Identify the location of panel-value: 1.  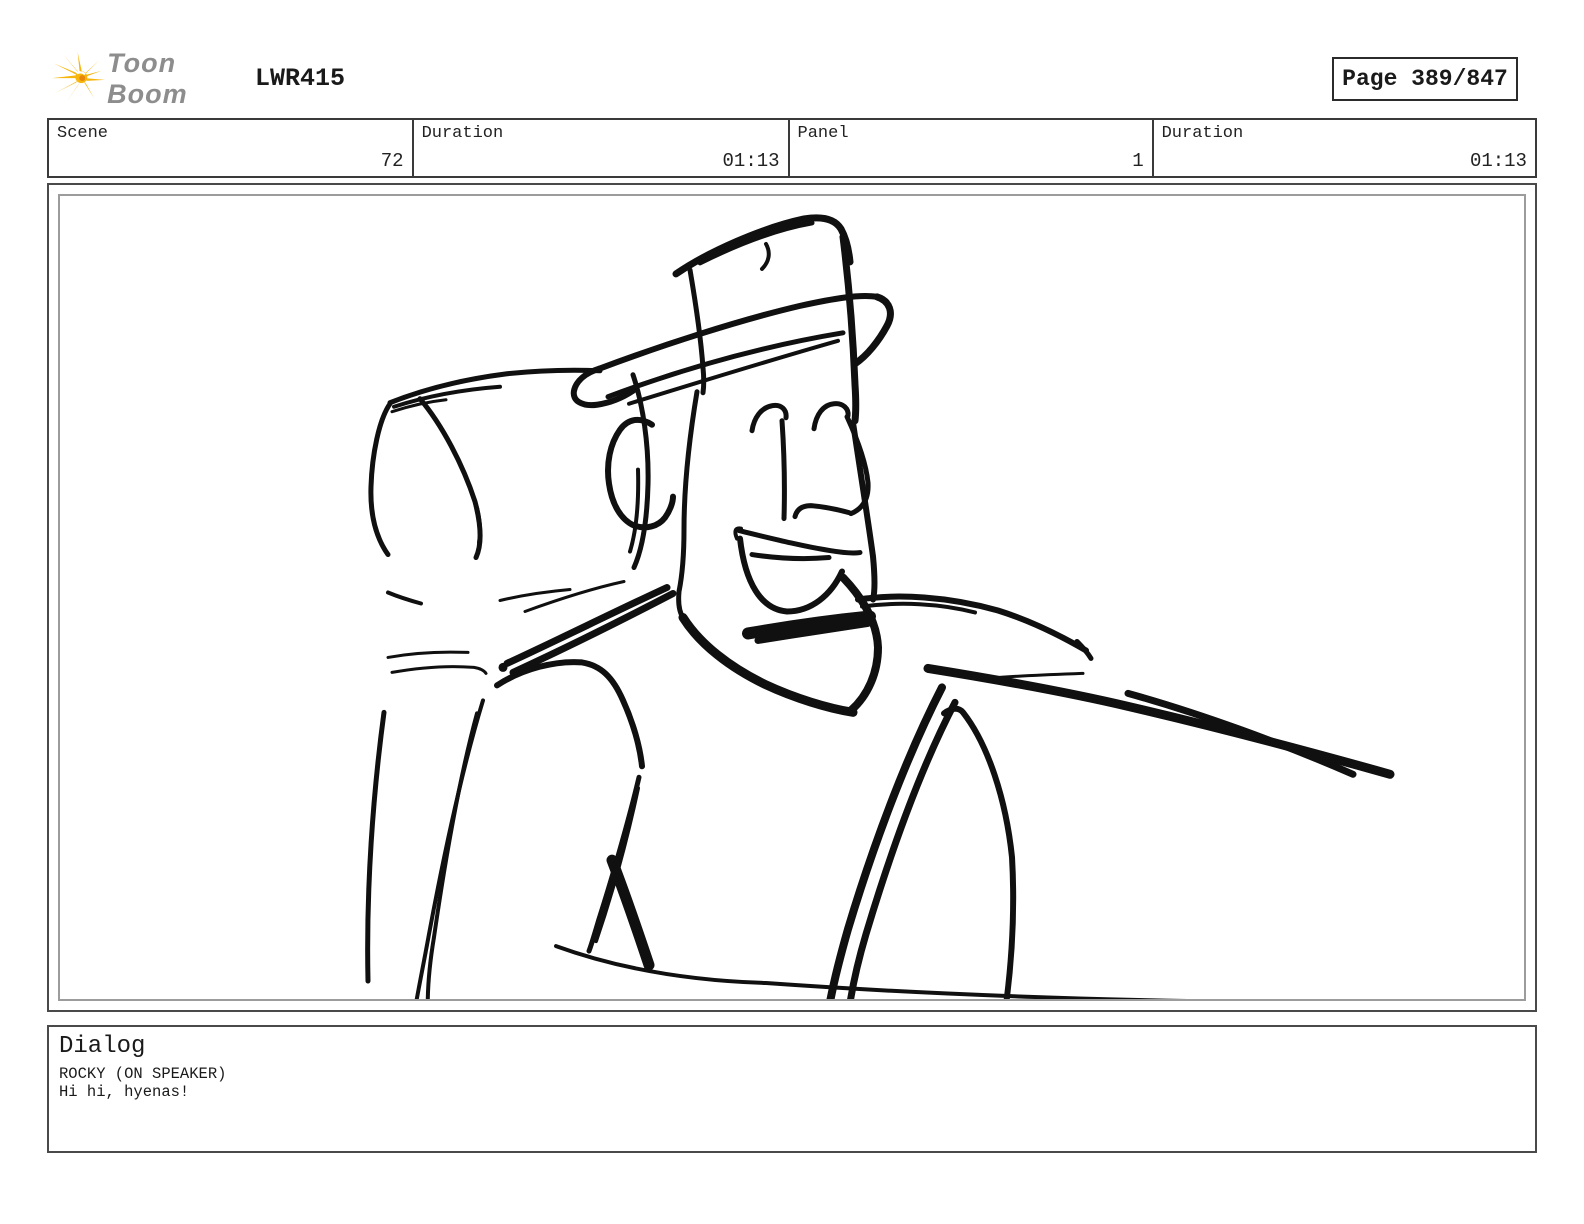
(1138, 161).